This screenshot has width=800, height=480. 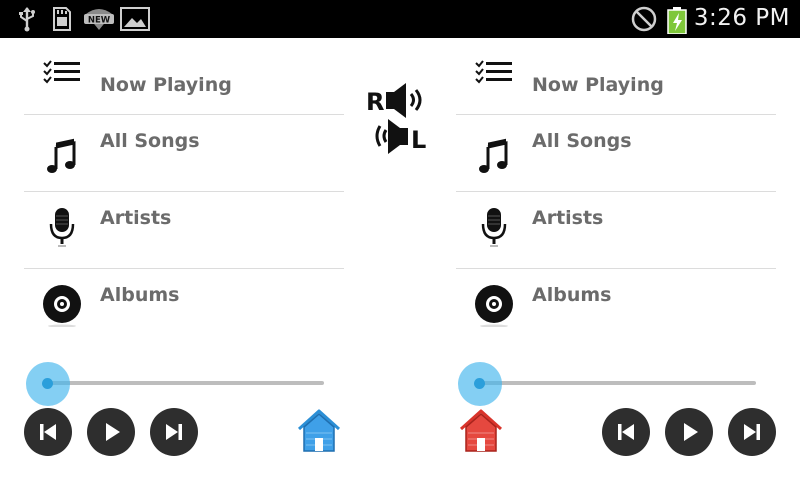 I want to click on right-home-button, so click(x=481, y=431).